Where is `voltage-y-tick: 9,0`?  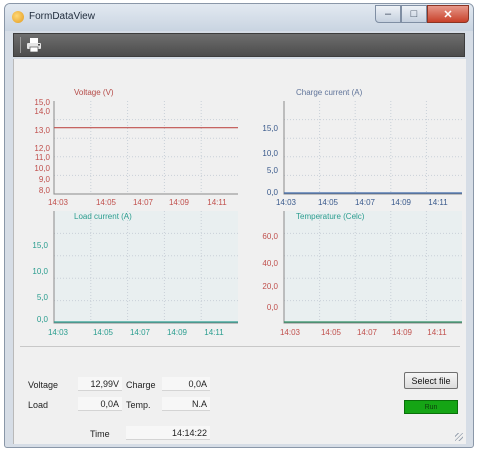 voltage-y-tick: 9,0 is located at coordinates (45, 179).